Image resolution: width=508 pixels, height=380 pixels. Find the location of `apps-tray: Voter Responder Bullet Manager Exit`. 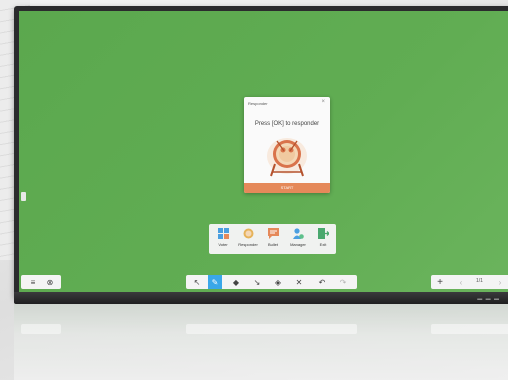

apps-tray: Voter Responder Bullet Manager Exit is located at coordinates (272, 239).